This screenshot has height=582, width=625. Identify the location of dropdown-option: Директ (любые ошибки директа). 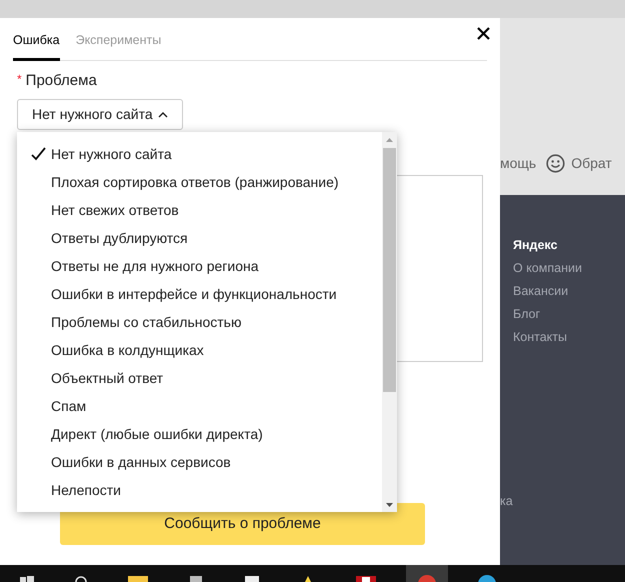
(199, 434).